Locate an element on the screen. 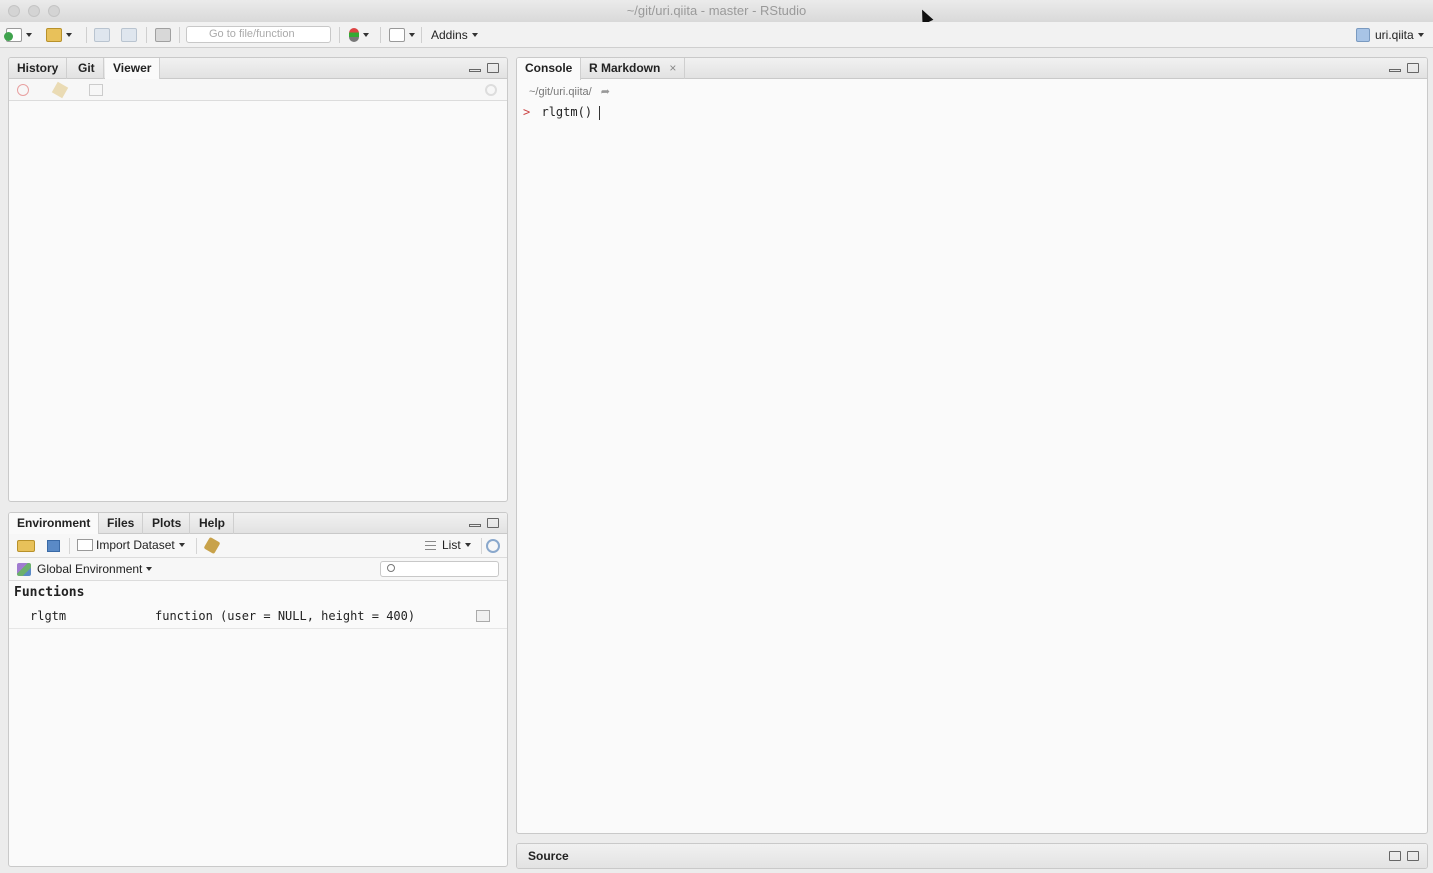 The height and width of the screenshot is (873, 1433). goto-placeholder: Go to file/function is located at coordinates (252, 34).